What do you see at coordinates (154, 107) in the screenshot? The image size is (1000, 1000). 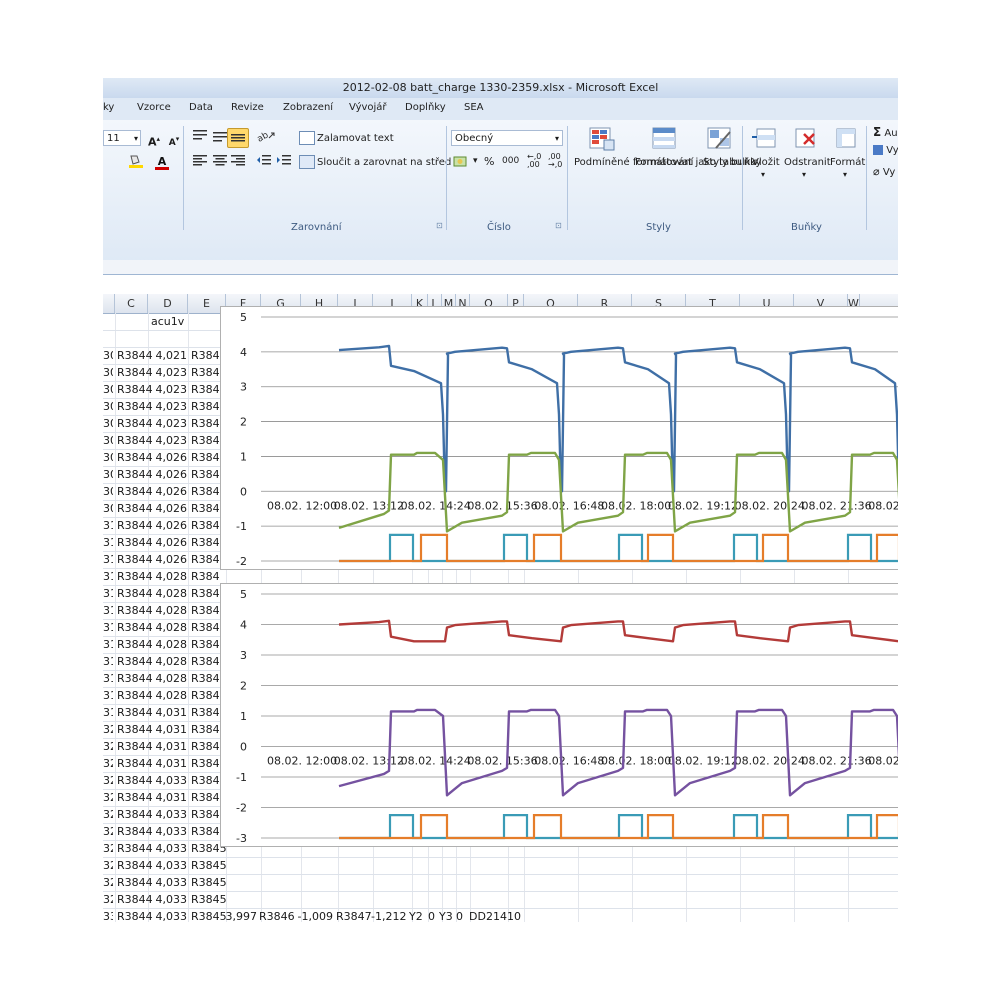 I see `tab-formulas: Vzorce` at bounding box center [154, 107].